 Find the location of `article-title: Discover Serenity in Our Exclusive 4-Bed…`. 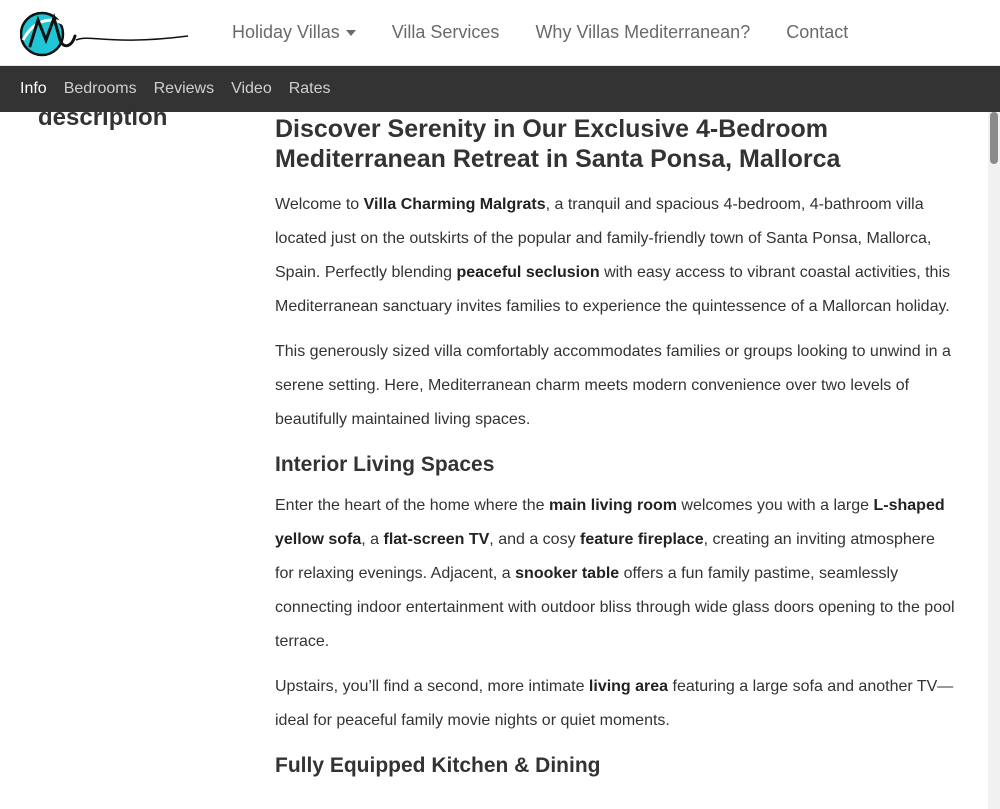

article-title: Discover Serenity in Our Exclusive 4-Bed… is located at coordinates (558, 144).